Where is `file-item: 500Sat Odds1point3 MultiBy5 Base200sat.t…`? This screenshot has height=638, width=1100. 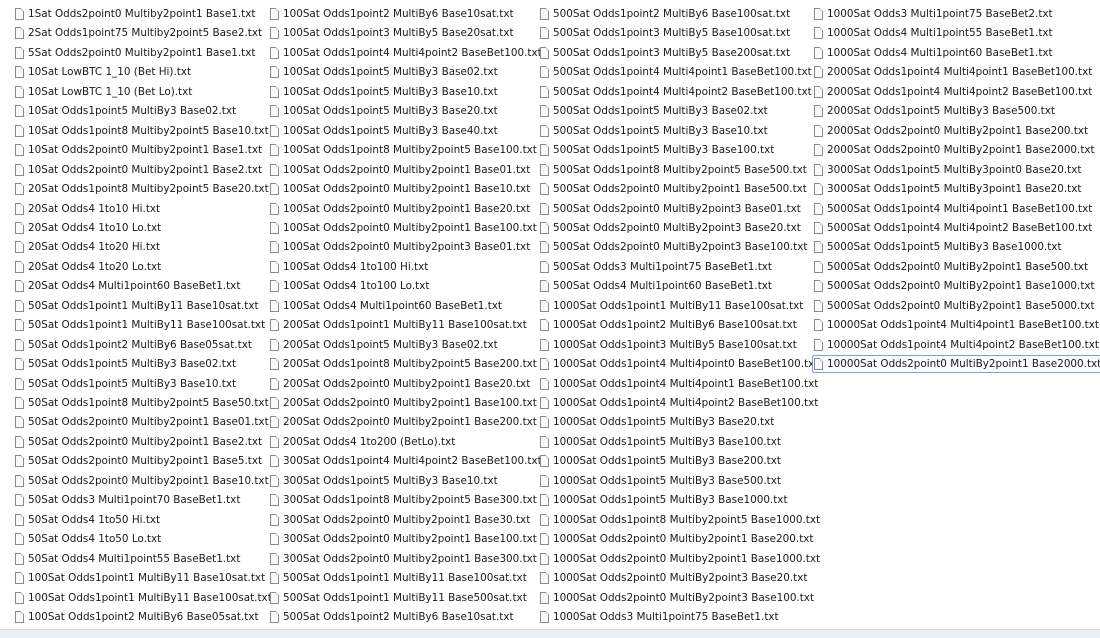 file-item: 500Sat Odds1point3 MultiBy5 Base200sat.t… is located at coordinates (666, 53).